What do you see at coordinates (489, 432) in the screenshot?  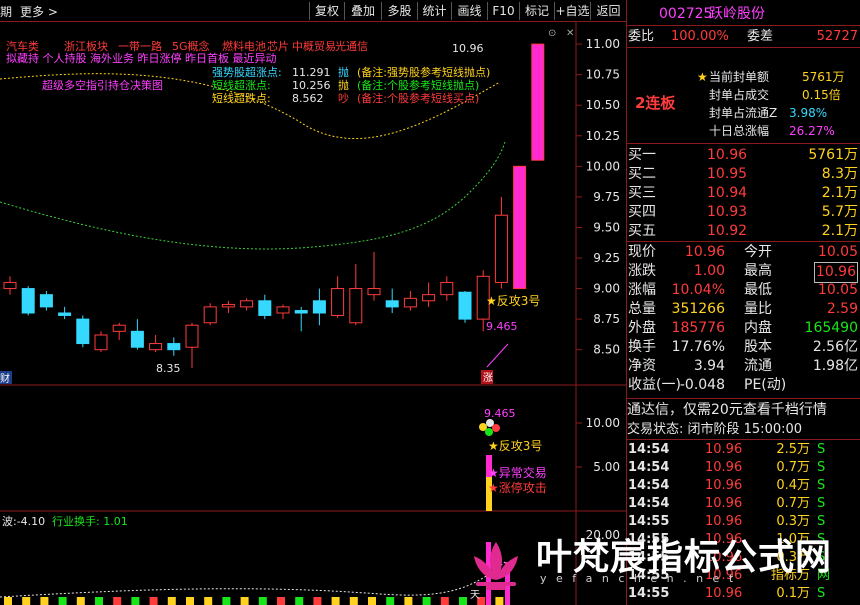 I see `ball-marker` at bounding box center [489, 432].